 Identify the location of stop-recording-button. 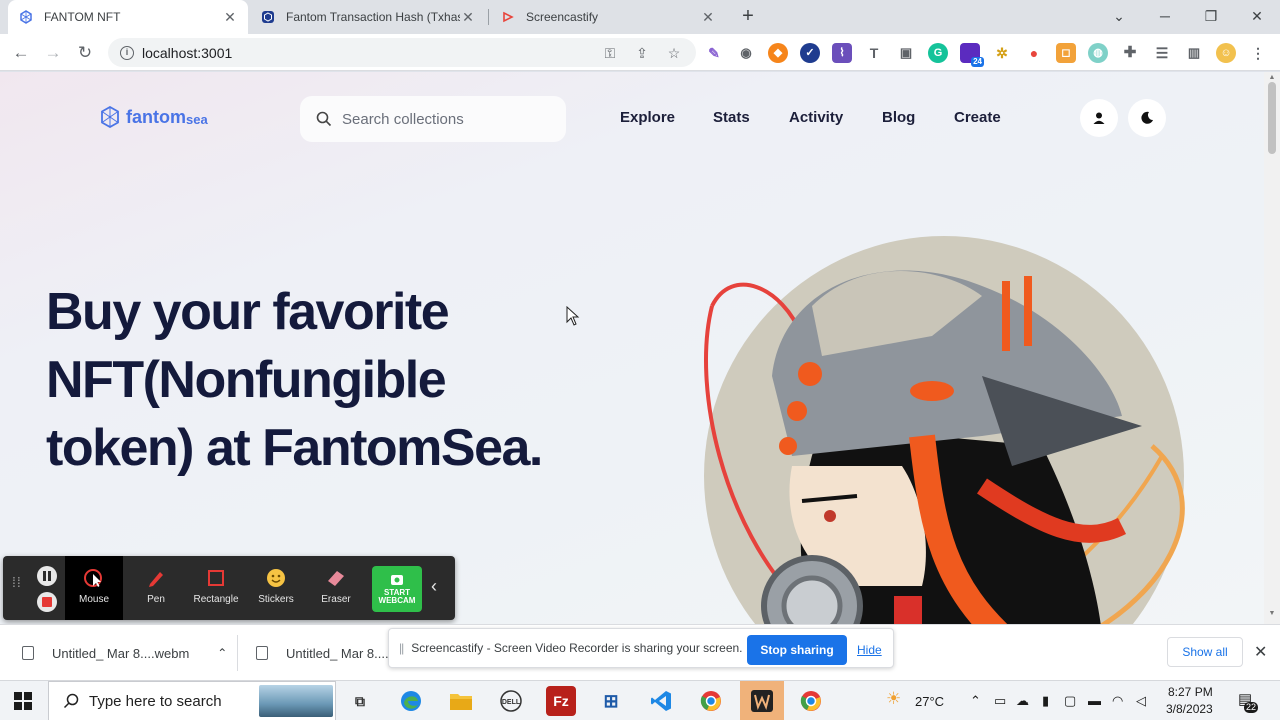
(47, 602).